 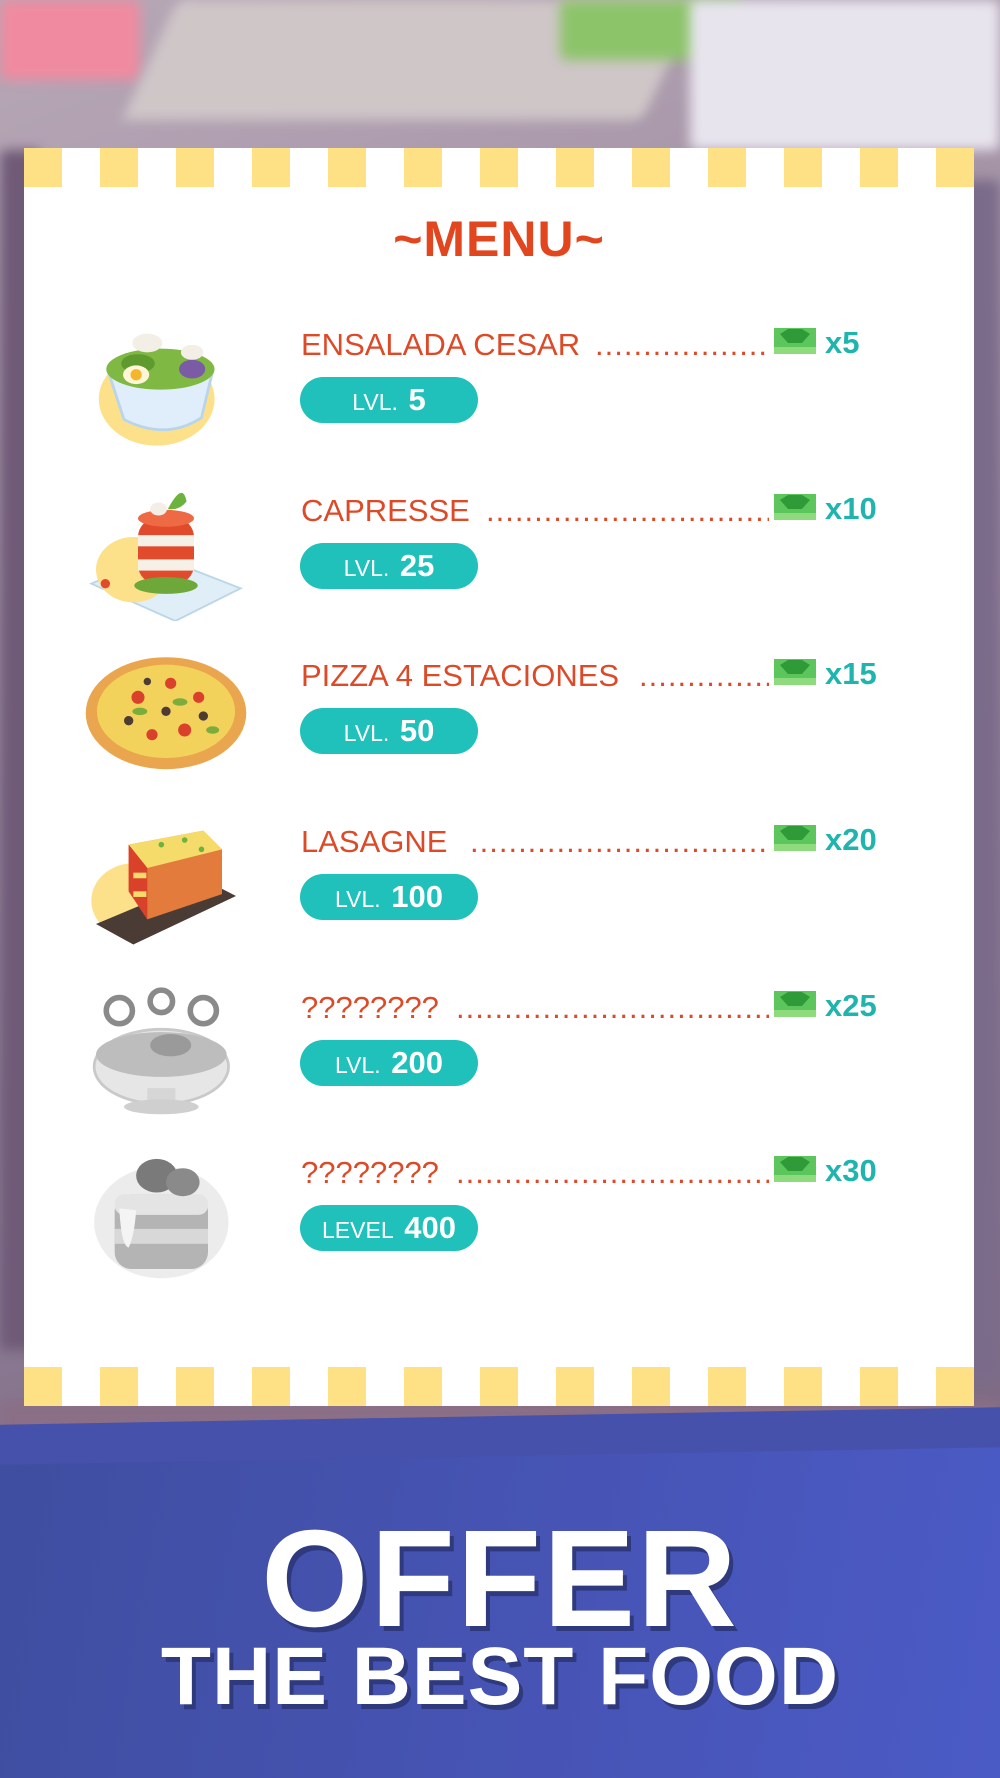 What do you see at coordinates (358, 1230) in the screenshot?
I see `level-badge-prefix: LEVEL` at bounding box center [358, 1230].